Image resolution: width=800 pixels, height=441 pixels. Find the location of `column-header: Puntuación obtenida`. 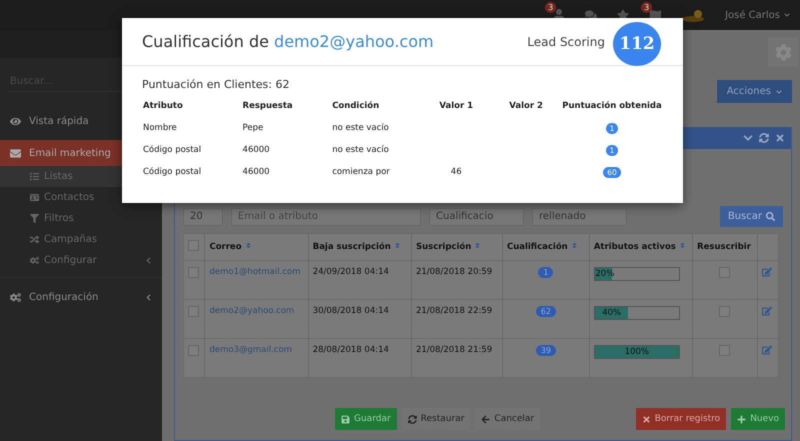

column-header: Puntuación obtenida is located at coordinates (612, 106).